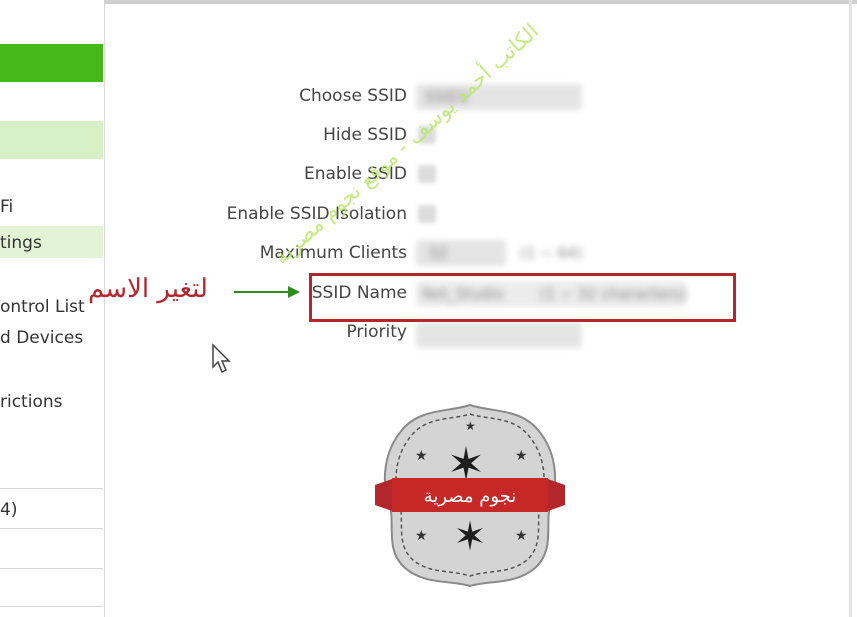  I want to click on sidebar-active-item, so click(51, 63).